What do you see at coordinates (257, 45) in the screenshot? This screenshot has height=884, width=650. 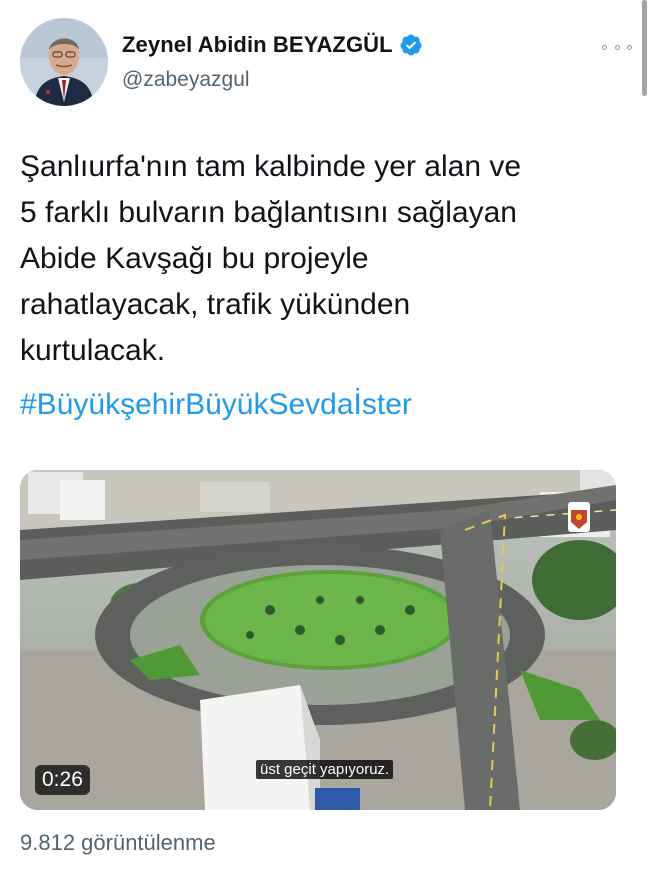 I see `author-name: Zeynel Abidin BEYAZGÜL` at bounding box center [257, 45].